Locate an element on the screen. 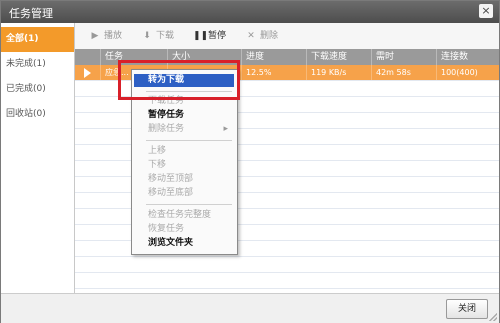  download-icon: ⬇ is located at coordinates (147, 36).